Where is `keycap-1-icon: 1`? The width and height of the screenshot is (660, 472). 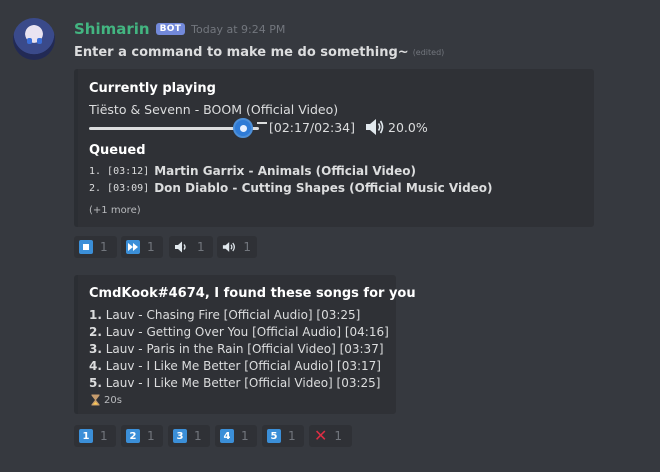 keycap-1-icon: 1 is located at coordinates (86, 436).